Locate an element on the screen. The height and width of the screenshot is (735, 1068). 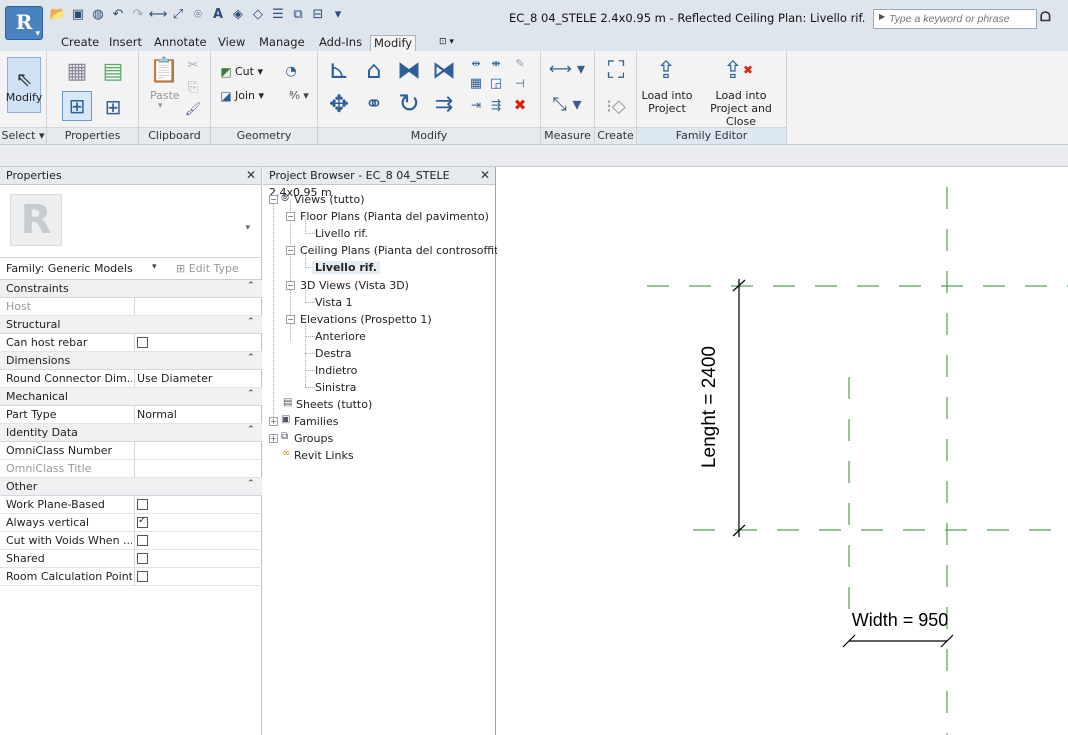
tree-anteriore: Anteriore is located at coordinates (340, 336).